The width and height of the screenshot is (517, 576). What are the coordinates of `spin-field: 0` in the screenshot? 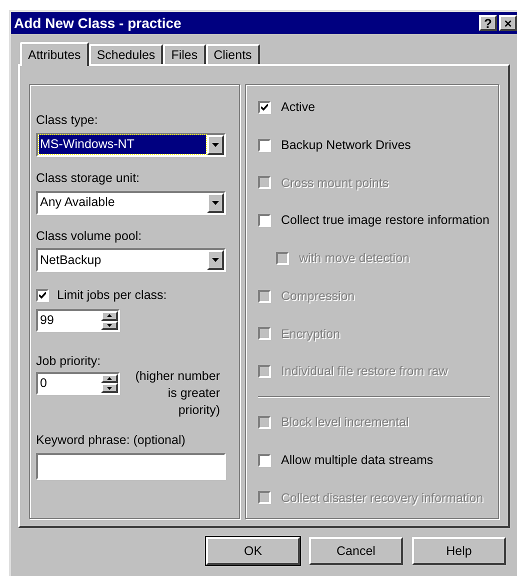 It's located at (78, 383).